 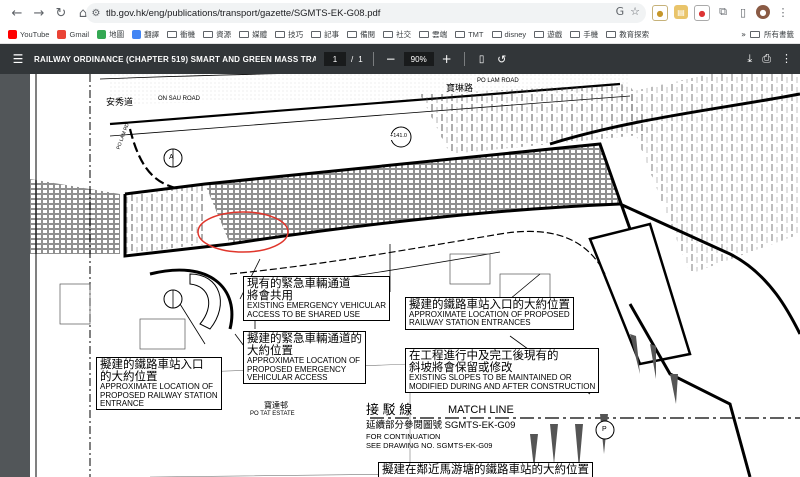 I want to click on bookmark-folder: 備閱, so click(x=361, y=34).